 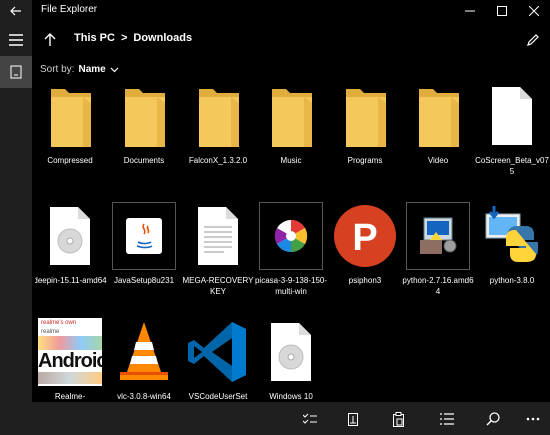 What do you see at coordinates (92, 69) in the screenshot?
I see `sort-value: Name` at bounding box center [92, 69].